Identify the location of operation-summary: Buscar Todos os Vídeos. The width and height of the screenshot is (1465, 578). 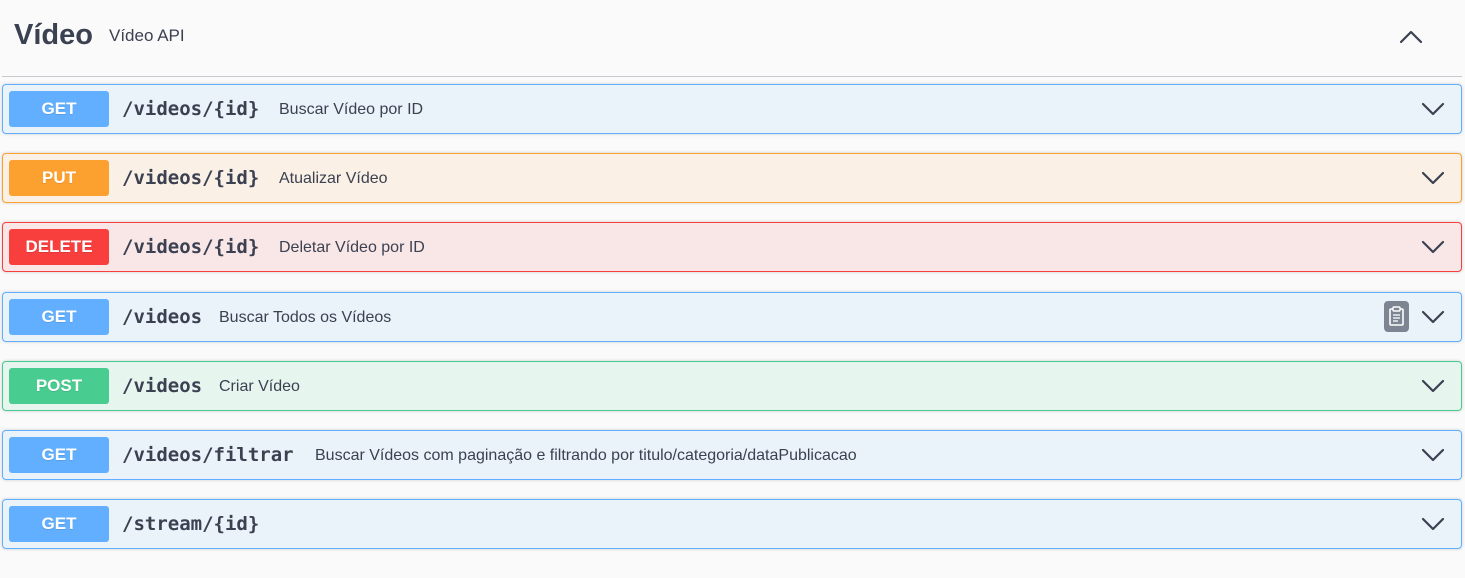
(305, 317).